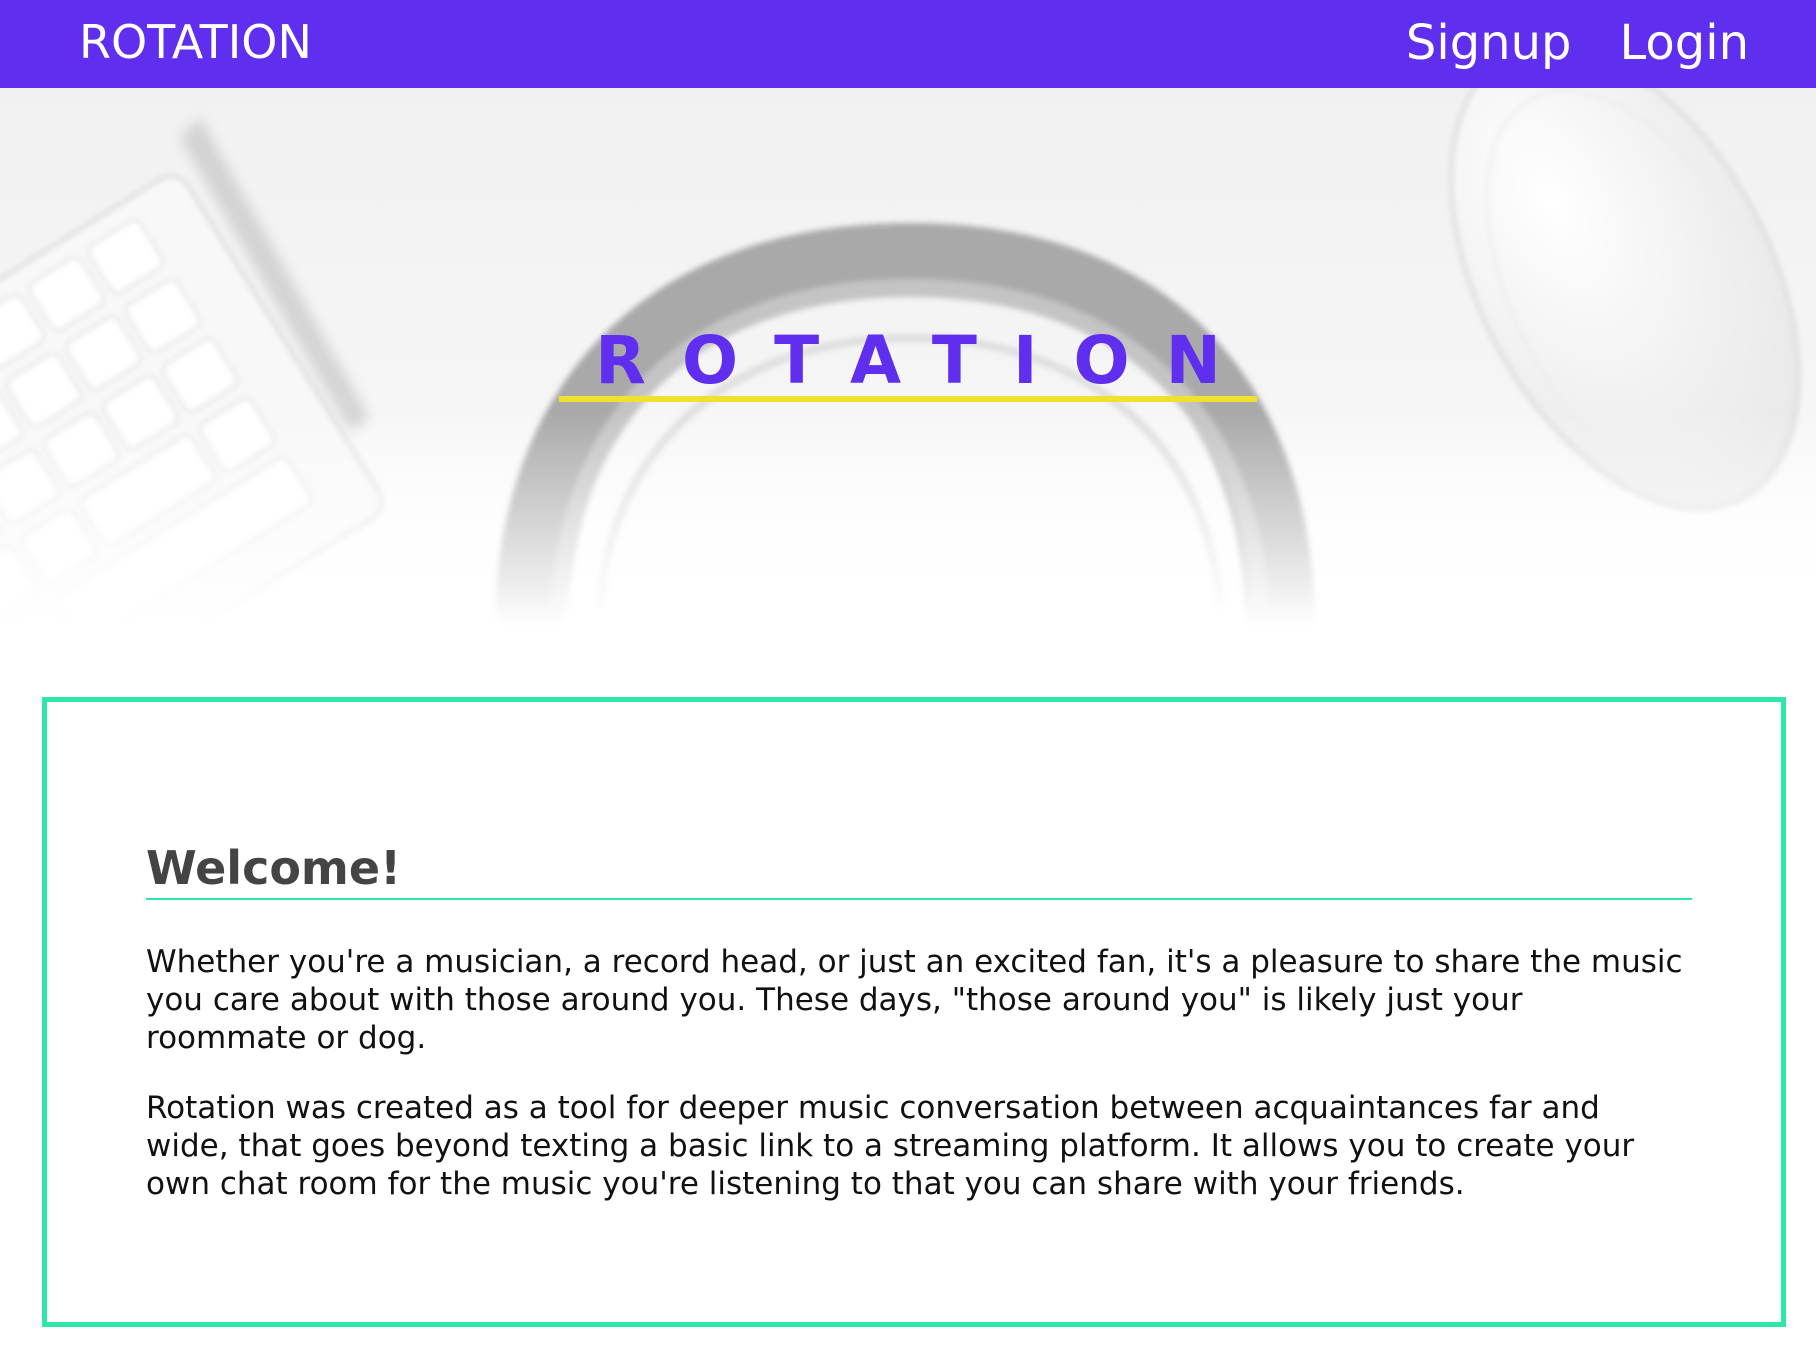  What do you see at coordinates (195, 42) in the screenshot?
I see `brand-link: ROTATION` at bounding box center [195, 42].